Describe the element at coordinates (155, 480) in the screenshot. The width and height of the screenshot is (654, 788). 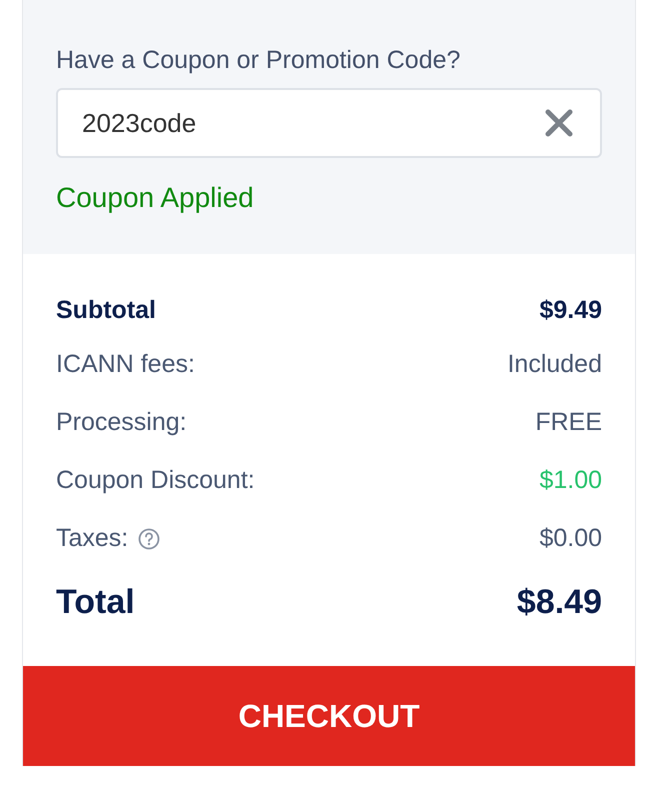
I see `summary-label: Coupon Discount:` at that location.